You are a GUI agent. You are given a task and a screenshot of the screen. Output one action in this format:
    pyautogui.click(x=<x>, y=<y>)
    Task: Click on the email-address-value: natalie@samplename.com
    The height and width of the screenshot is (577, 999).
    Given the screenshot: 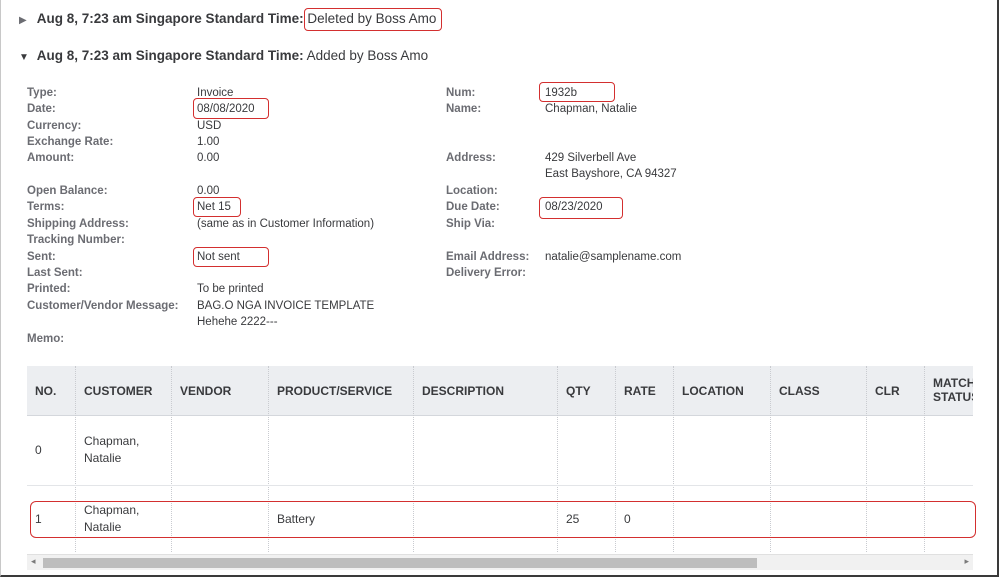 What is the action you would take?
    pyautogui.click(x=613, y=257)
    